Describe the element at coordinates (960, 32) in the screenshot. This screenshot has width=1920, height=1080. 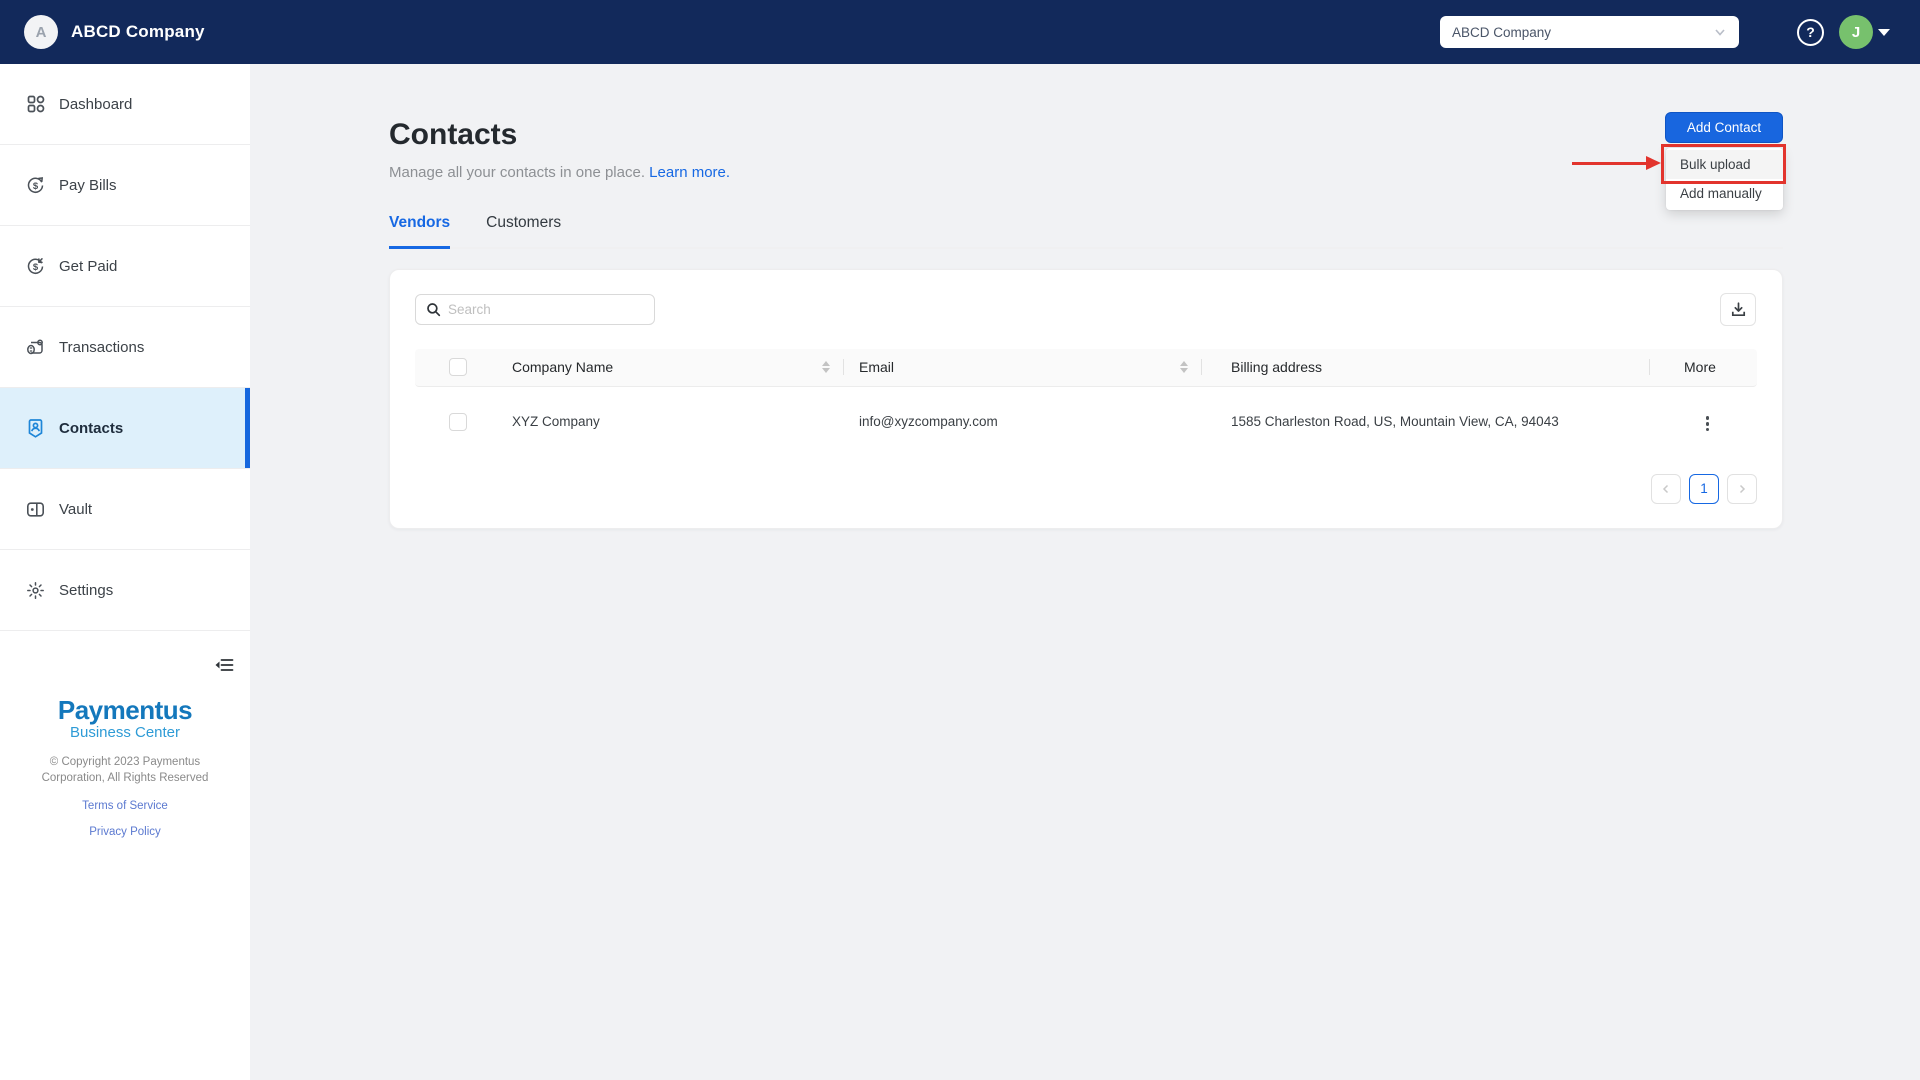
I see `top-navbar: A ABCD Company ABCD Company ? J` at that location.